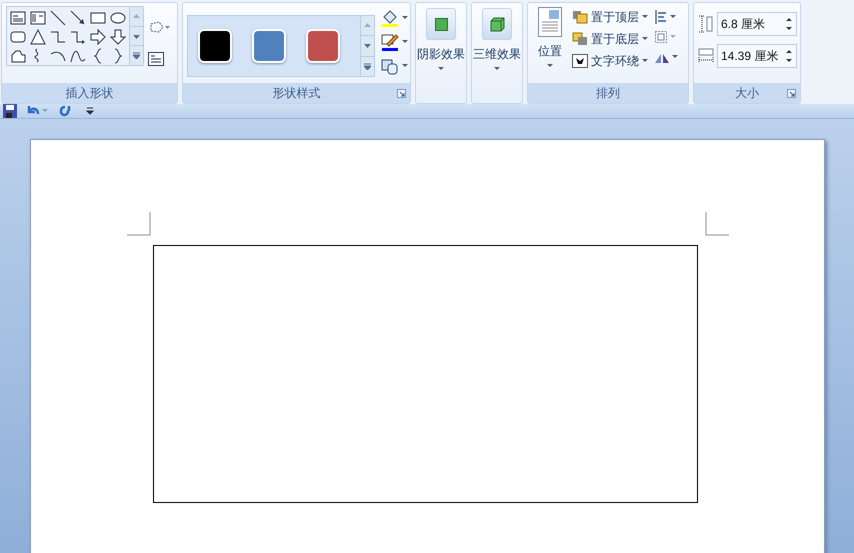 The width and height of the screenshot is (854, 553). Describe the element at coordinates (58, 17) in the screenshot. I see `line-icon` at that location.